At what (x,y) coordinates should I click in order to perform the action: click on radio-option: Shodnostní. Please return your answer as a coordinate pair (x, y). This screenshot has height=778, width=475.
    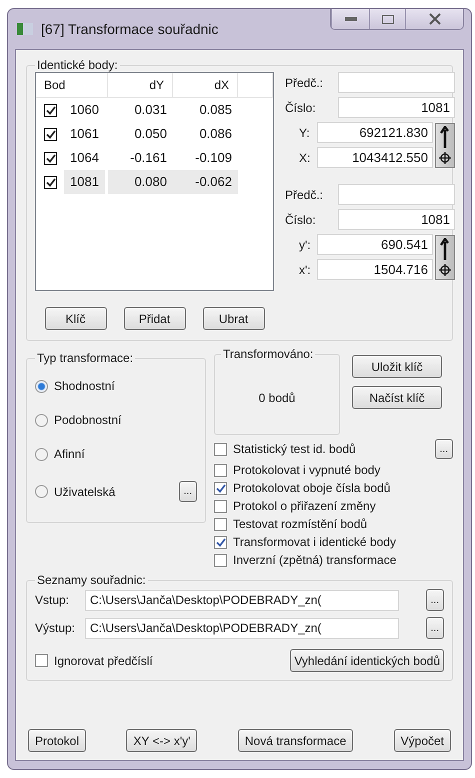
    Looking at the image, I should click on (116, 386).